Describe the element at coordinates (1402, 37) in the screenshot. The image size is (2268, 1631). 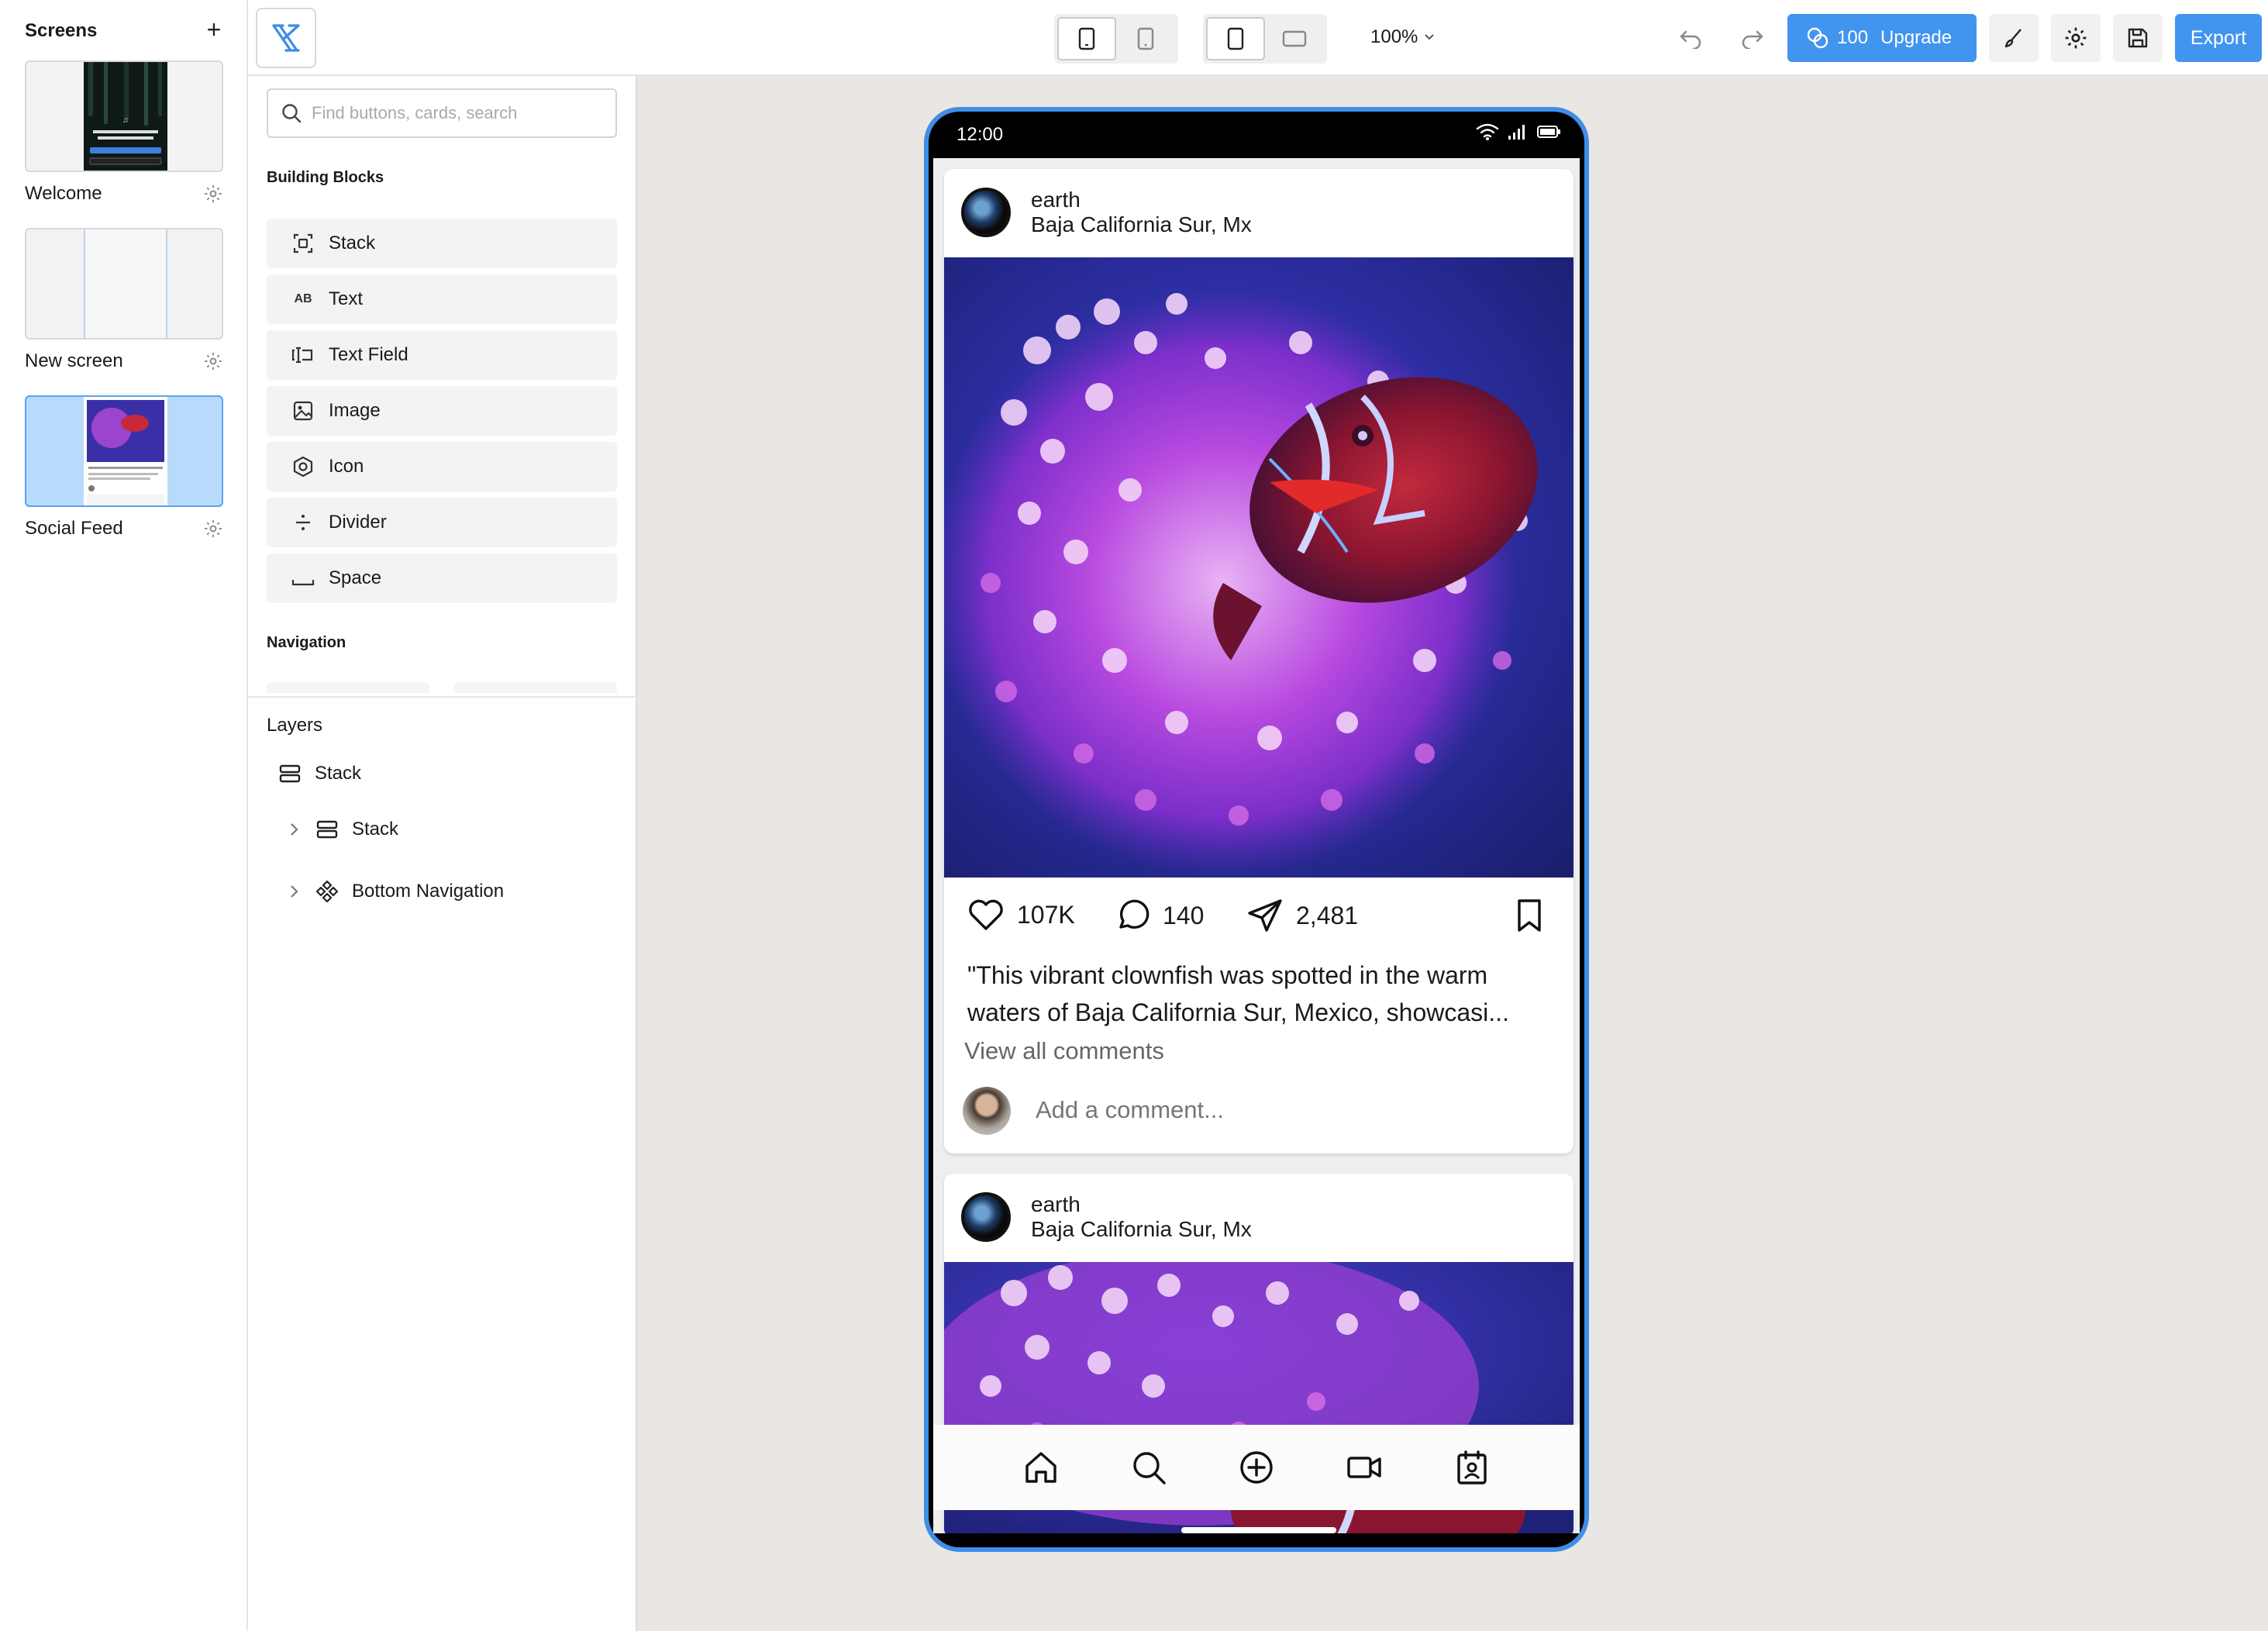
I see `zoom-dropdown: 100%` at that location.